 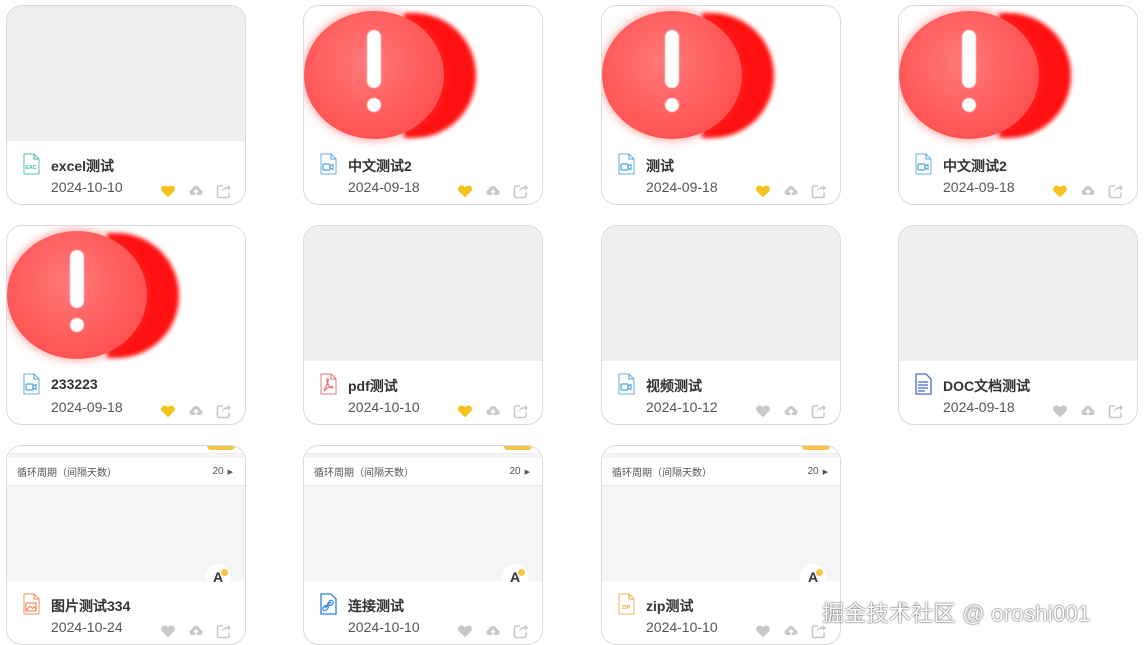 What do you see at coordinates (825, 472) in the screenshot?
I see `caret-right-icon: ▶` at bounding box center [825, 472].